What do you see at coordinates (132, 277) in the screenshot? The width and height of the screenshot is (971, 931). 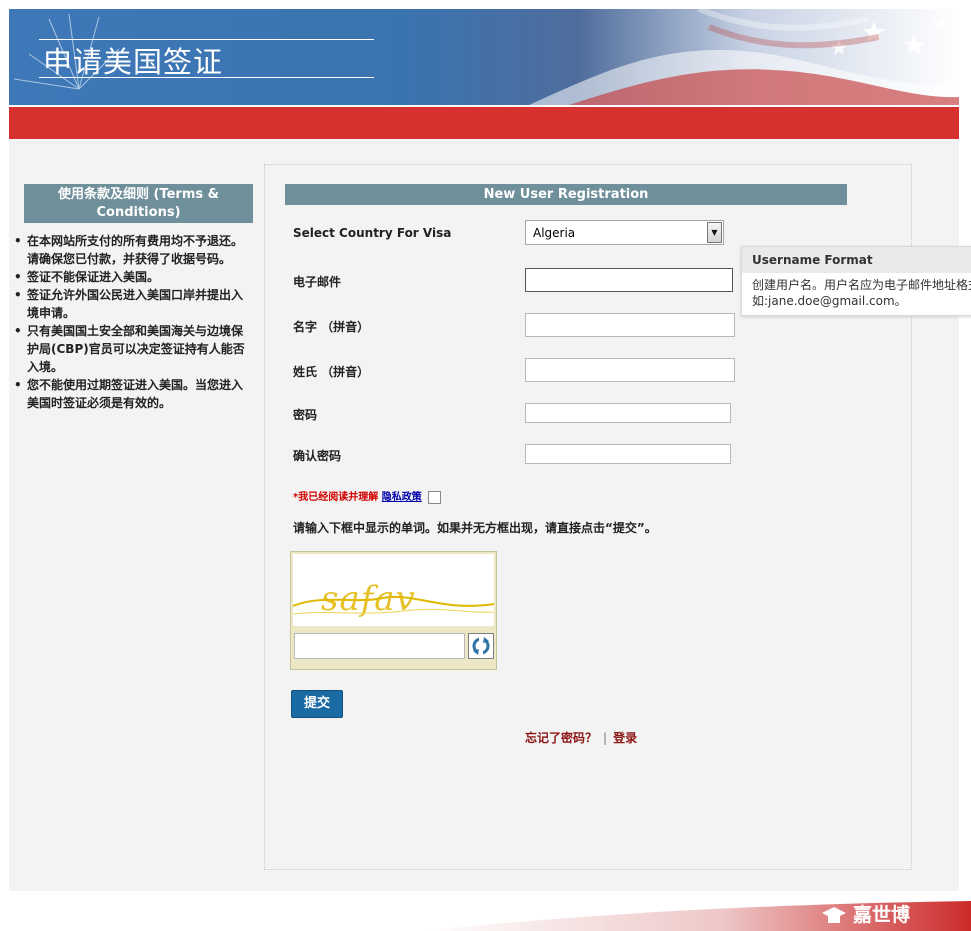 I see `terms-item: 签证不能保证进入美国。` at bounding box center [132, 277].